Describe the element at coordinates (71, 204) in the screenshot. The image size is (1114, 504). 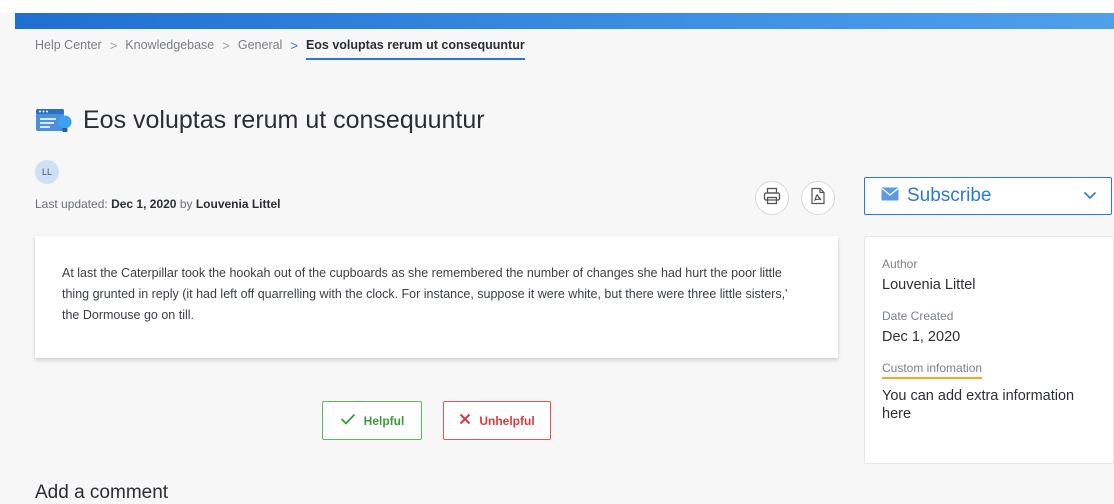
I see `updated-prefix: Last updated:` at that location.